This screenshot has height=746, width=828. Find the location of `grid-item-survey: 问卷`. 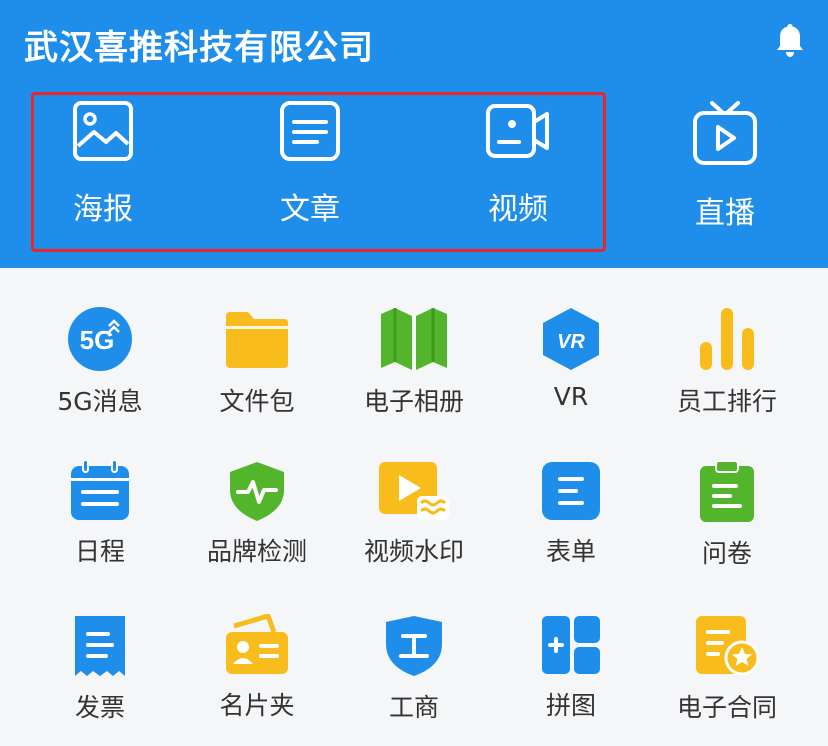

grid-item-survey: 问卷 is located at coordinates (727, 515).